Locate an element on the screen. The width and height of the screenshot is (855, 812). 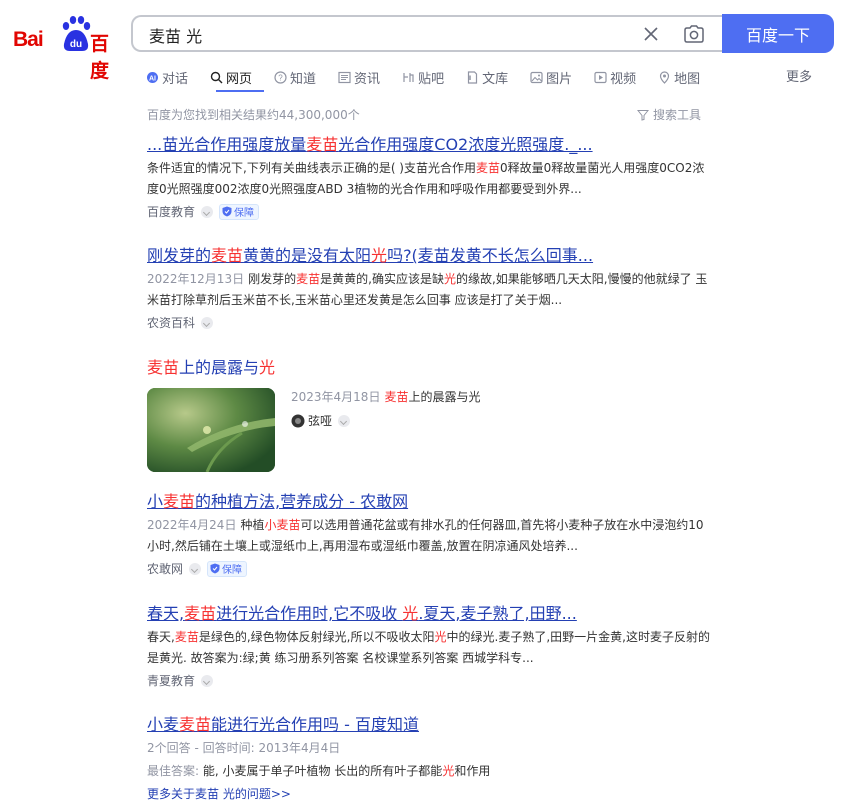
result-title-link: 麦苗上的晨露与光 is located at coordinates (429, 368).